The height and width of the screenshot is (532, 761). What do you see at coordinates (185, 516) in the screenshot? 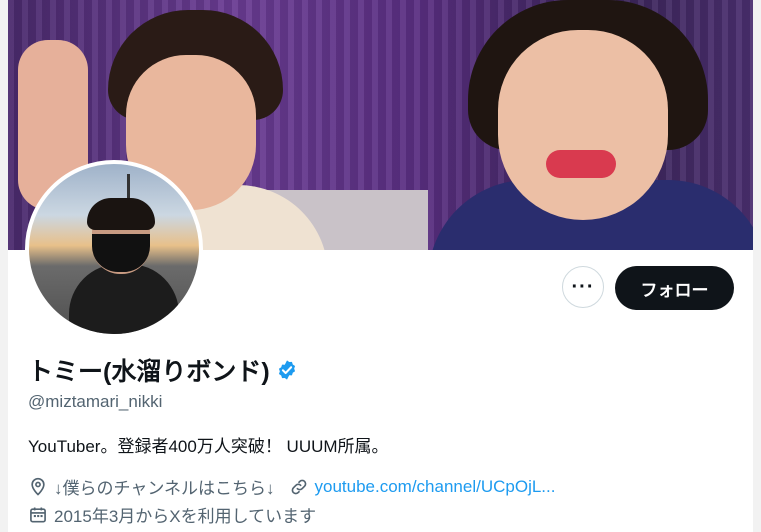
I see `profile-joined-date: 2015年3月からXを利用しています` at bounding box center [185, 516].